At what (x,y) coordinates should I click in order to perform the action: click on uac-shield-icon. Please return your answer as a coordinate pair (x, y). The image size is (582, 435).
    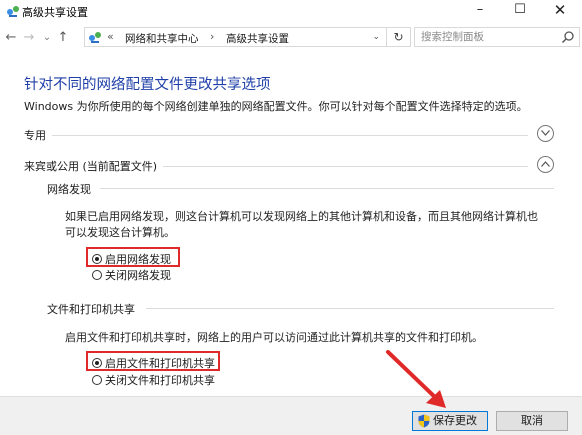
    Looking at the image, I should click on (424, 421).